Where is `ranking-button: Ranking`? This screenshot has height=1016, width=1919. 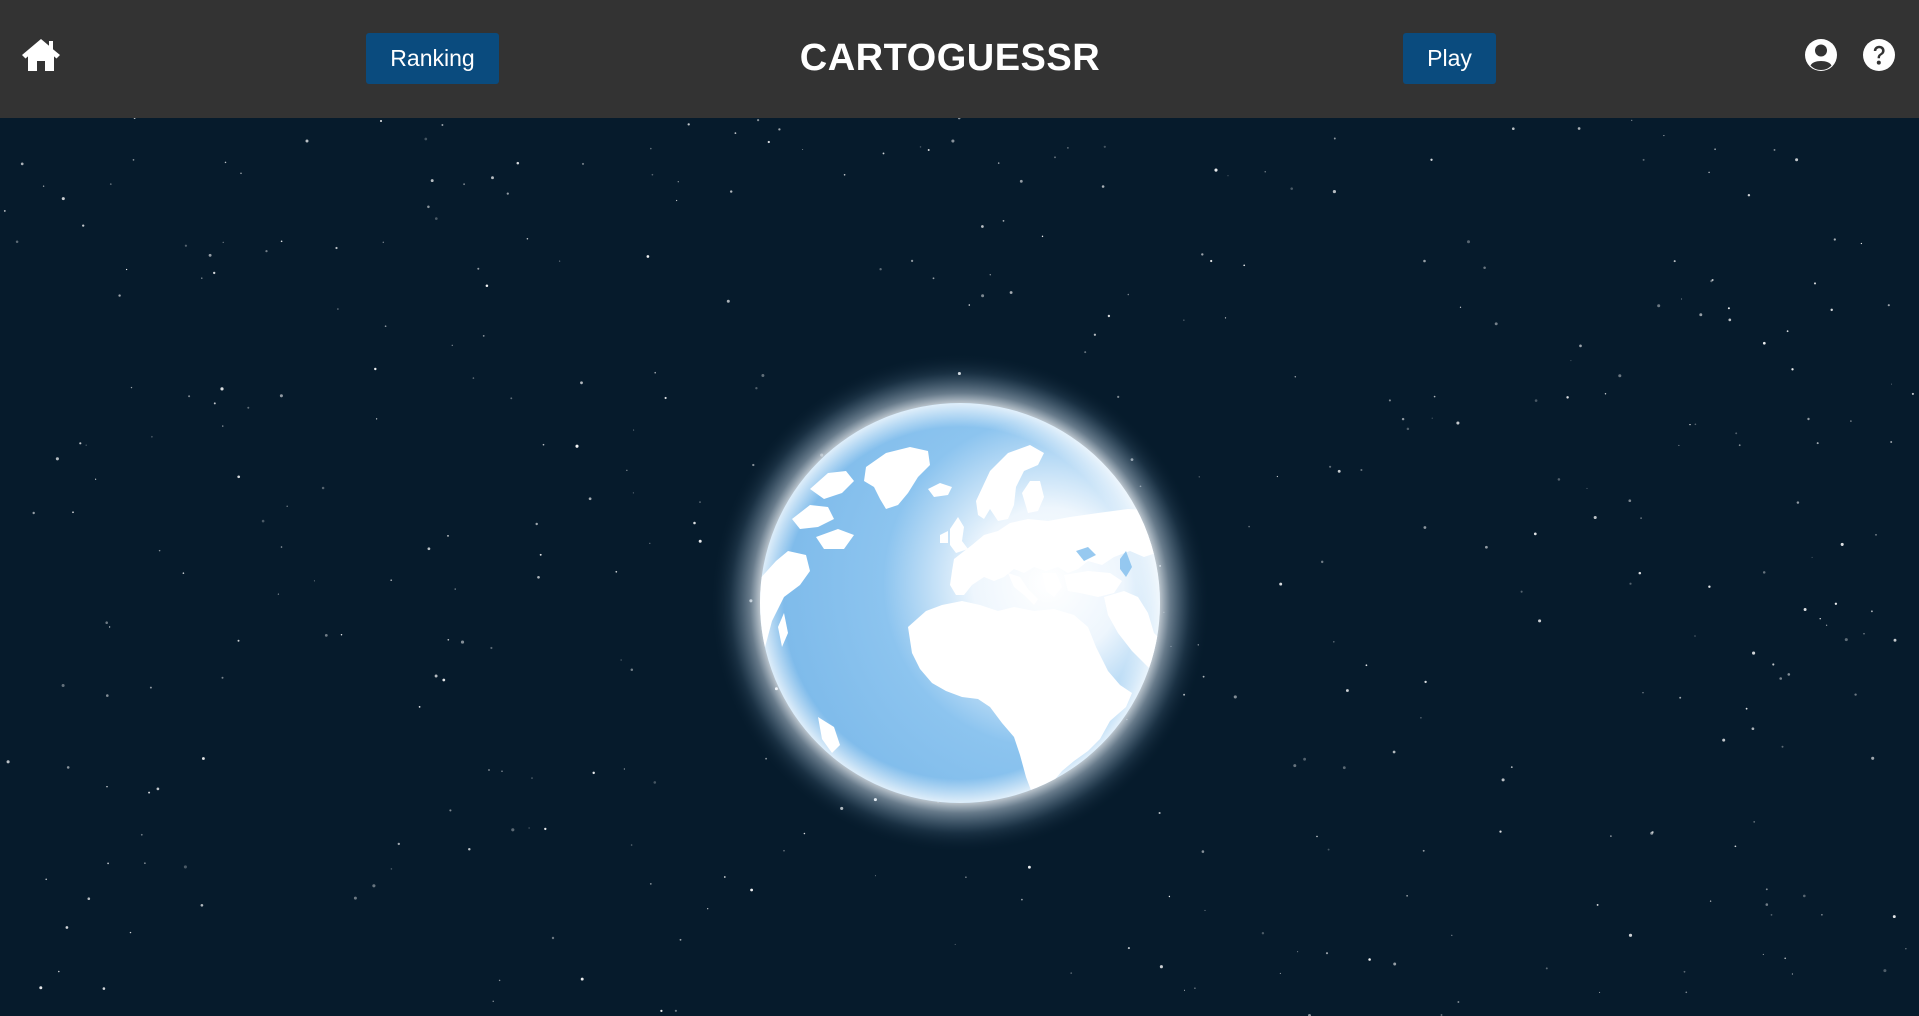
ranking-button: Ranking is located at coordinates (432, 58).